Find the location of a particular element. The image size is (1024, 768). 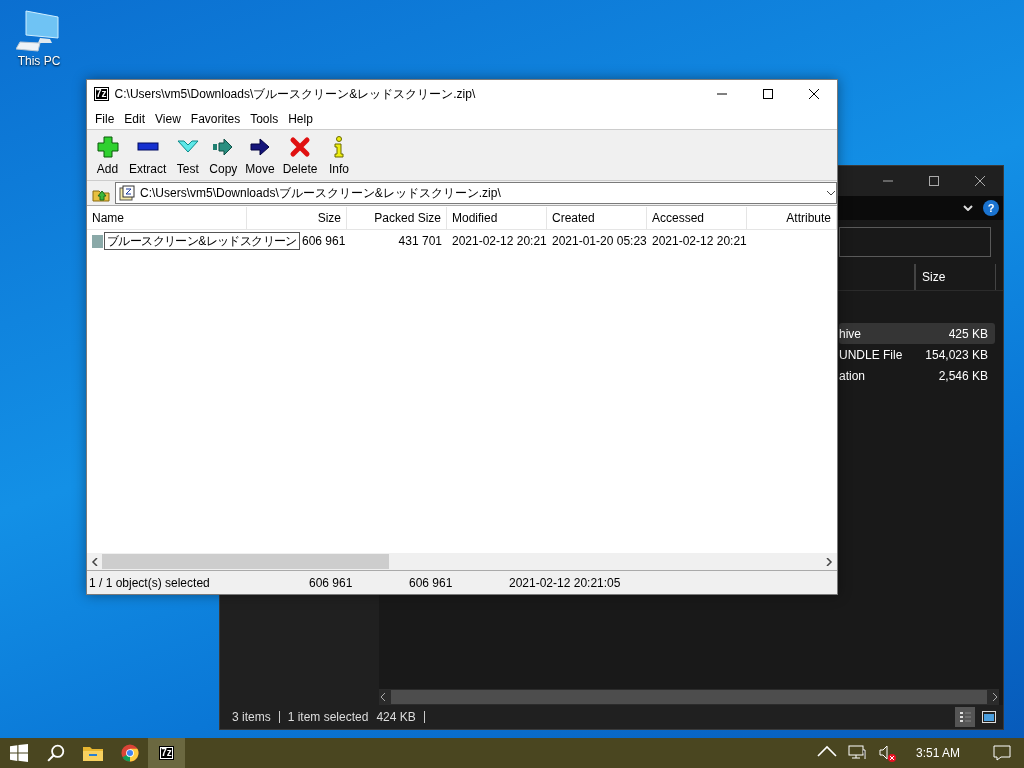

computer-icon is located at coordinates (39, 30).